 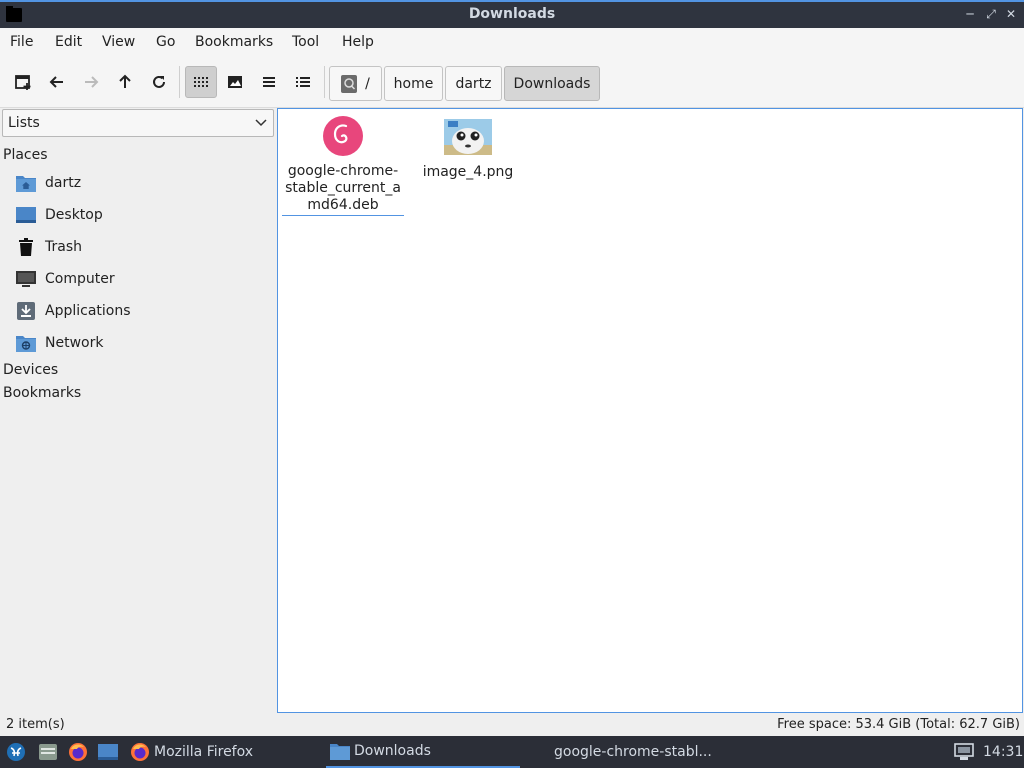 I want to click on sidebar-item-computer: Computer, so click(x=65, y=279).